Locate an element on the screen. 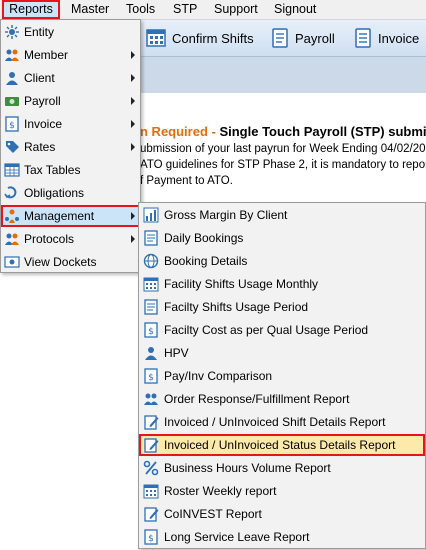  mgmt-item-long-service-leave: $ Long Service Leave Report is located at coordinates (282, 537).